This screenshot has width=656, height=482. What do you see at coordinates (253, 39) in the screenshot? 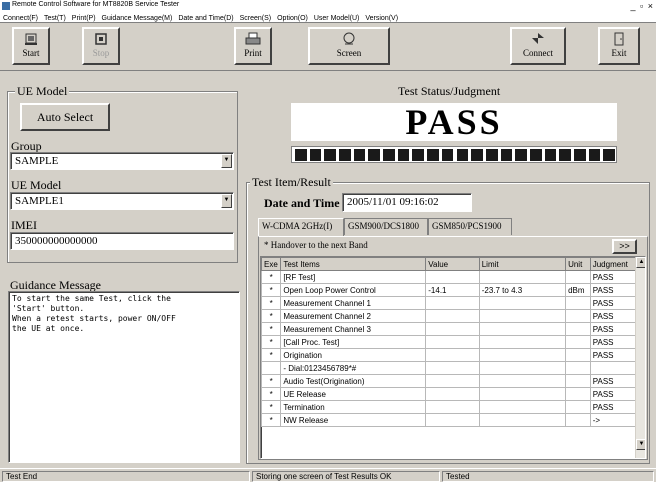
I see `printer-icon` at bounding box center [253, 39].